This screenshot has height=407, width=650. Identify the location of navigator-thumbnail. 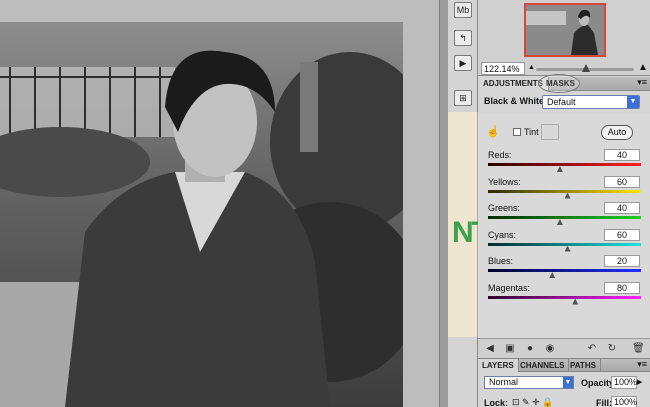
(565, 30).